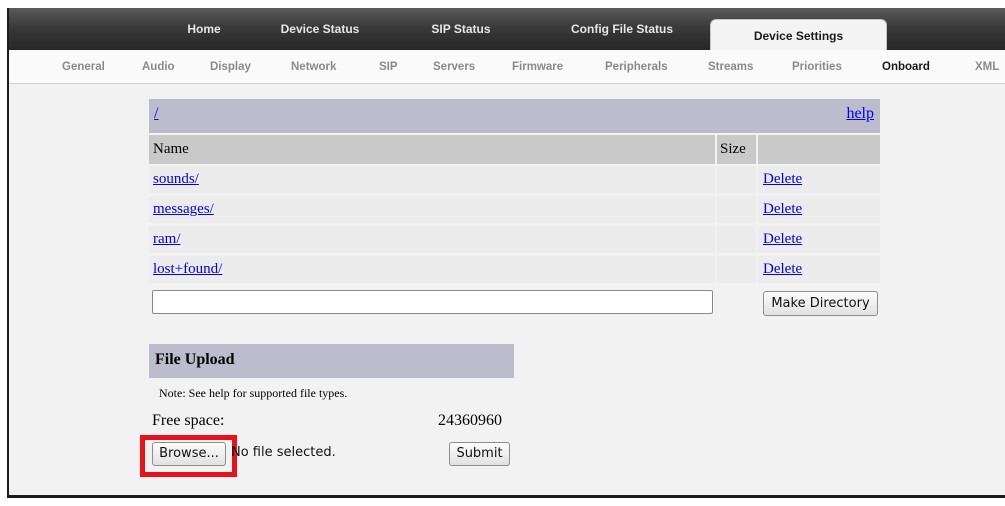  I want to click on tab-device-status: Device Status, so click(320, 29).